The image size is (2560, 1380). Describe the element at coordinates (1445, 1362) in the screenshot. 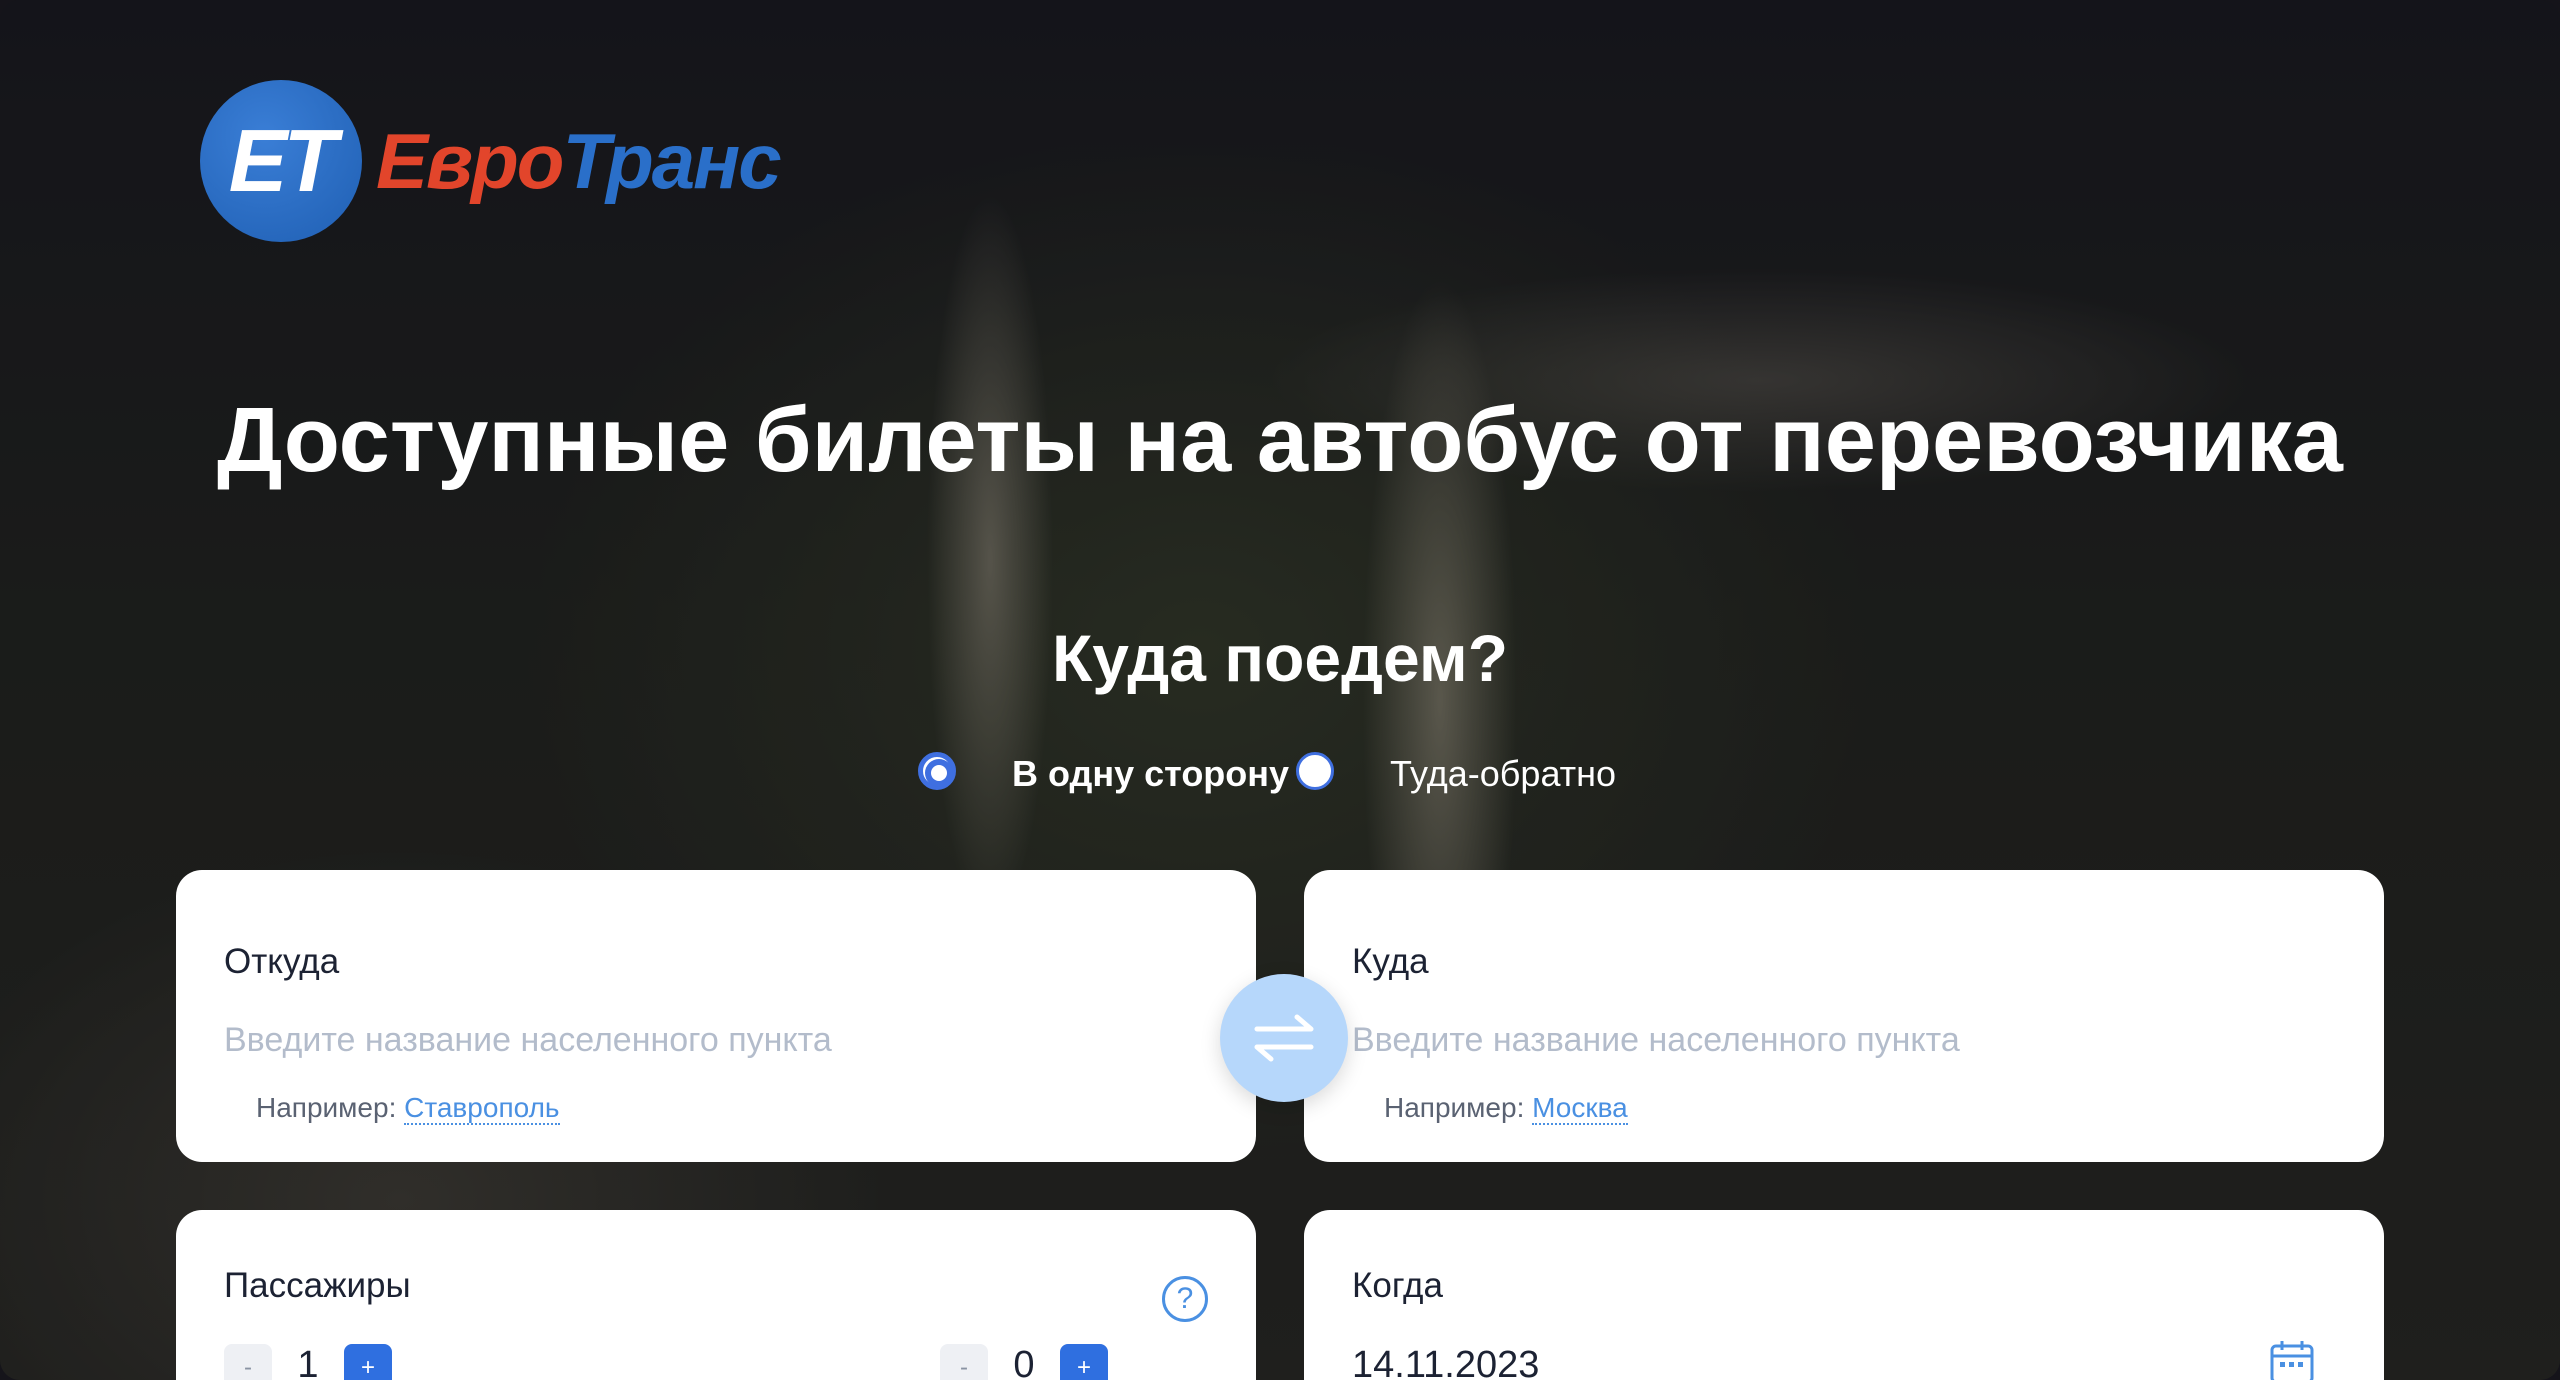

I see `date-value: 14.11.2023` at that location.